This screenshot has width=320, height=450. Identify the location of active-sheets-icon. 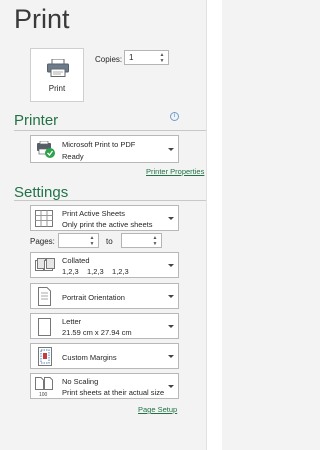
(44, 218).